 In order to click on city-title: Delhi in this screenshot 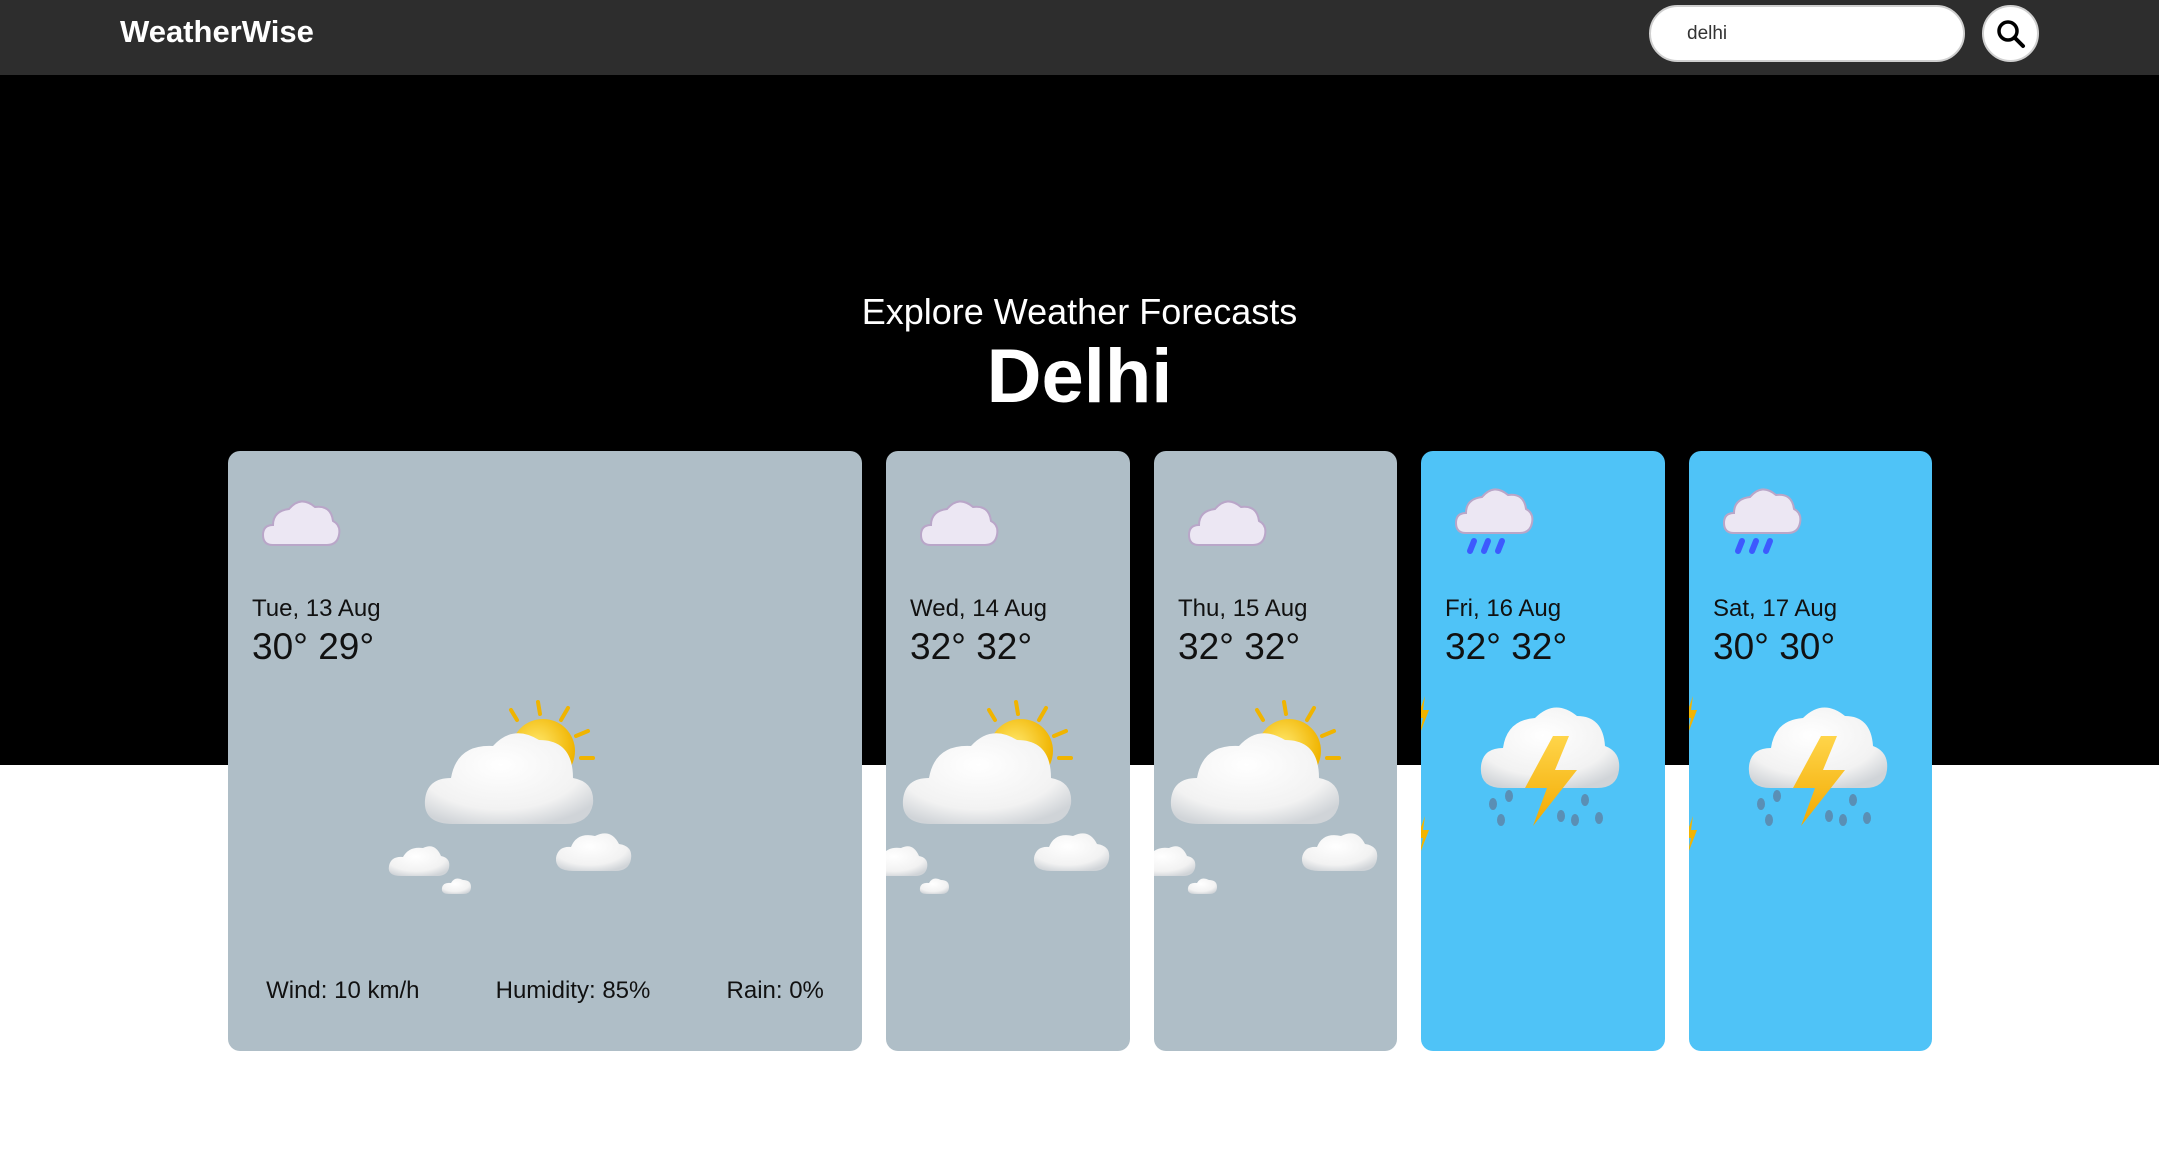, I will do `click(1079, 376)`.